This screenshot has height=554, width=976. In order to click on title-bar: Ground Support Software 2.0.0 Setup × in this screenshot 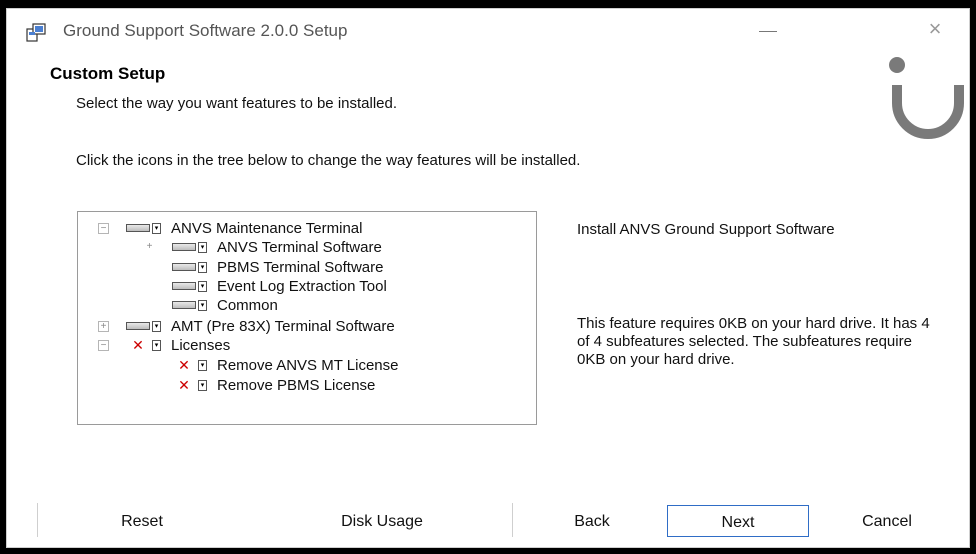, I will do `click(488, 31)`.